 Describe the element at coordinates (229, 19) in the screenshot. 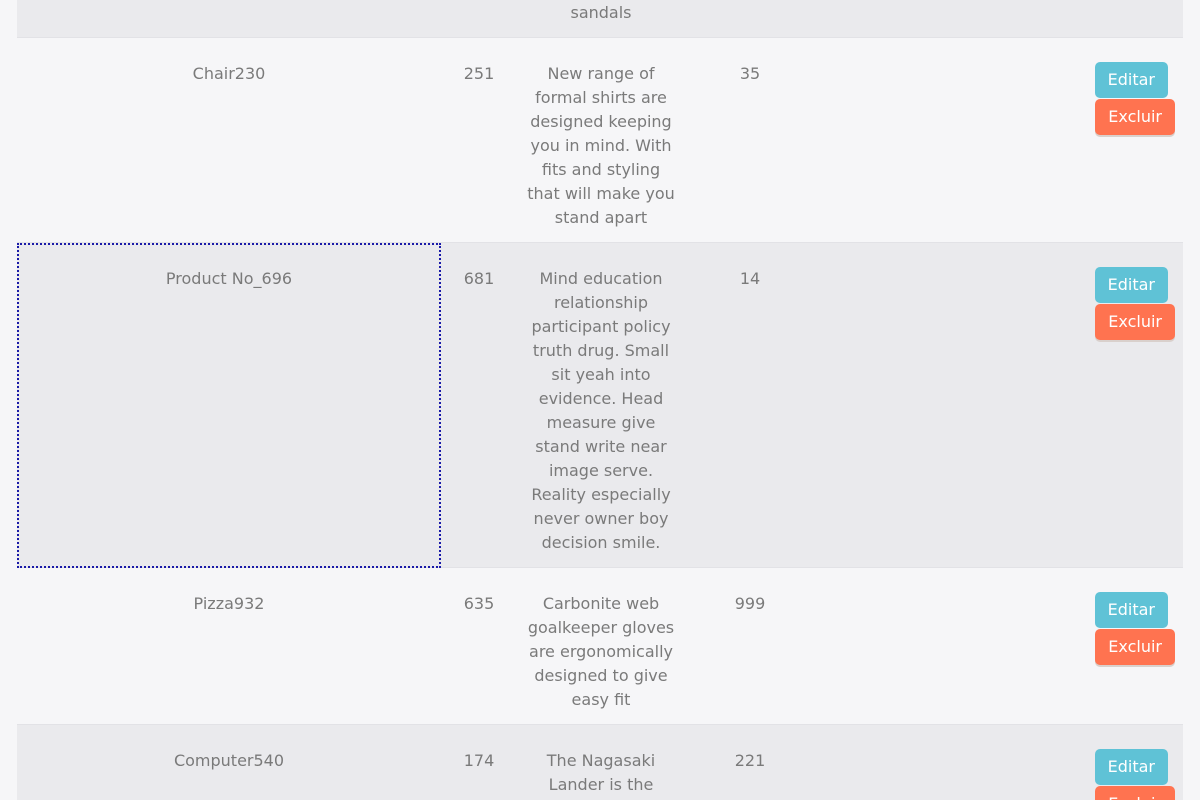

I see `product-name-cell` at that location.